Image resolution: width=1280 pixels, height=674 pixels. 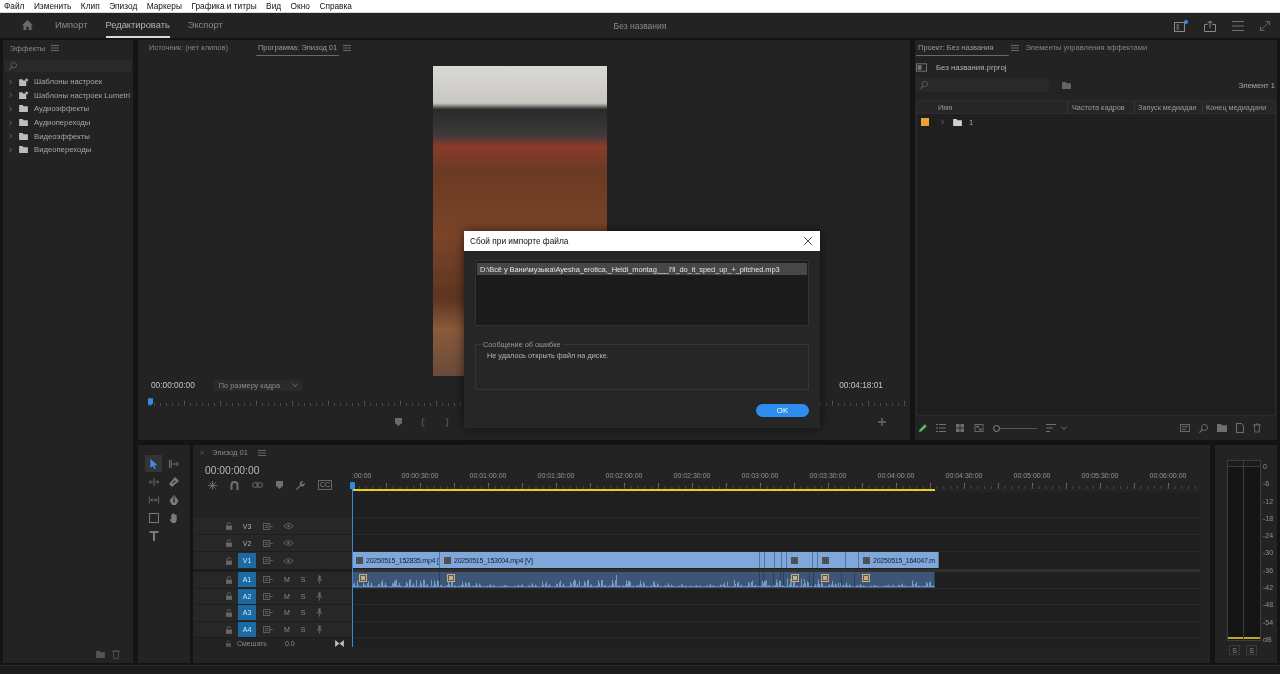 What do you see at coordinates (153, 499) in the screenshot?
I see `slip-icon` at bounding box center [153, 499].